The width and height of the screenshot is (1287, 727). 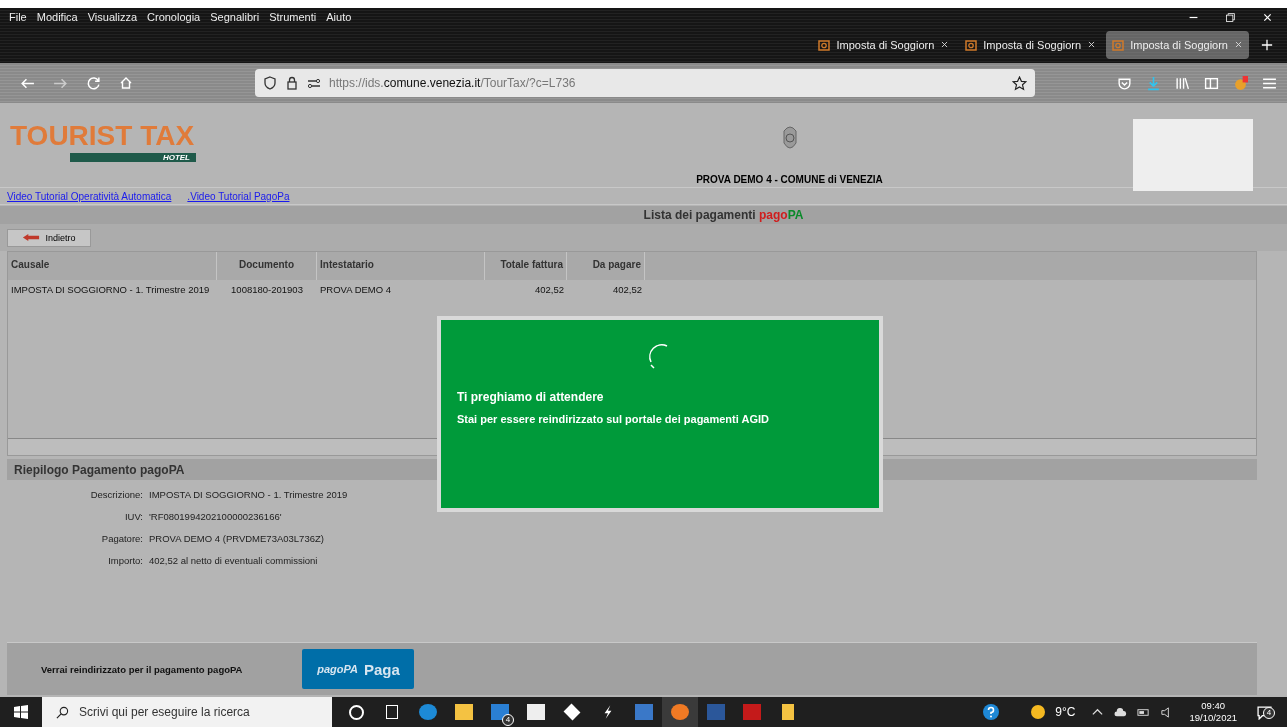 What do you see at coordinates (164, 712) in the screenshot?
I see `search-placeholder: Scrivi qui per eseguire la ricerca` at bounding box center [164, 712].